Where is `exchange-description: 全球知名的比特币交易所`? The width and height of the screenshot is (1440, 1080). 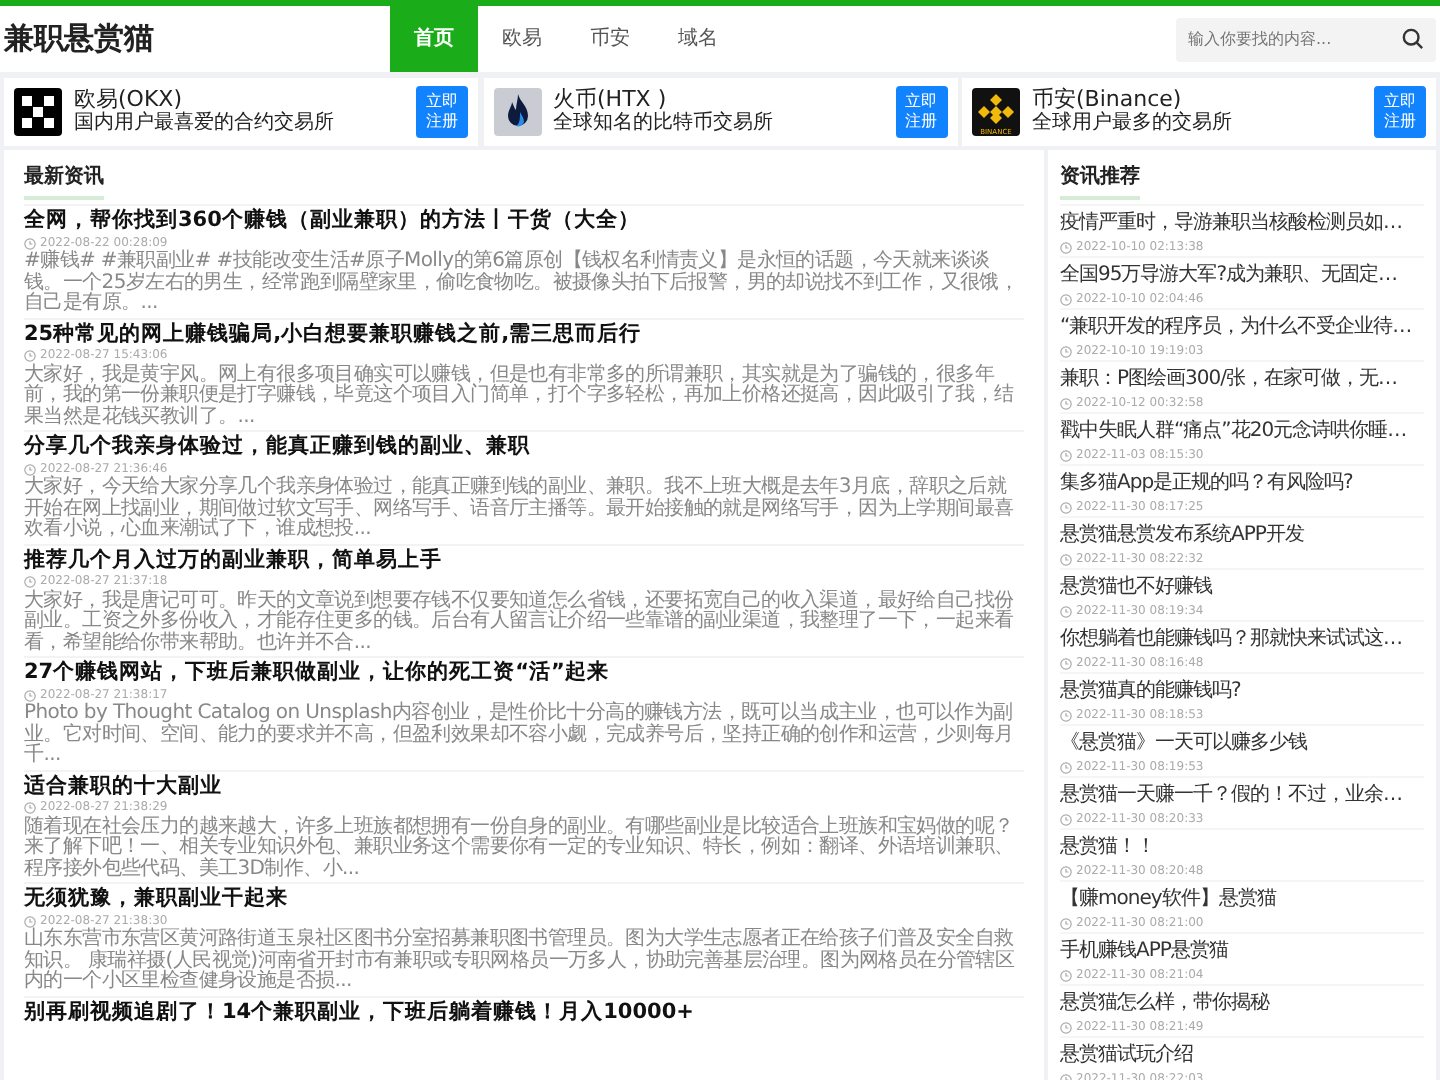
exchange-description: 全球知名的比特币交易所 is located at coordinates (663, 124).